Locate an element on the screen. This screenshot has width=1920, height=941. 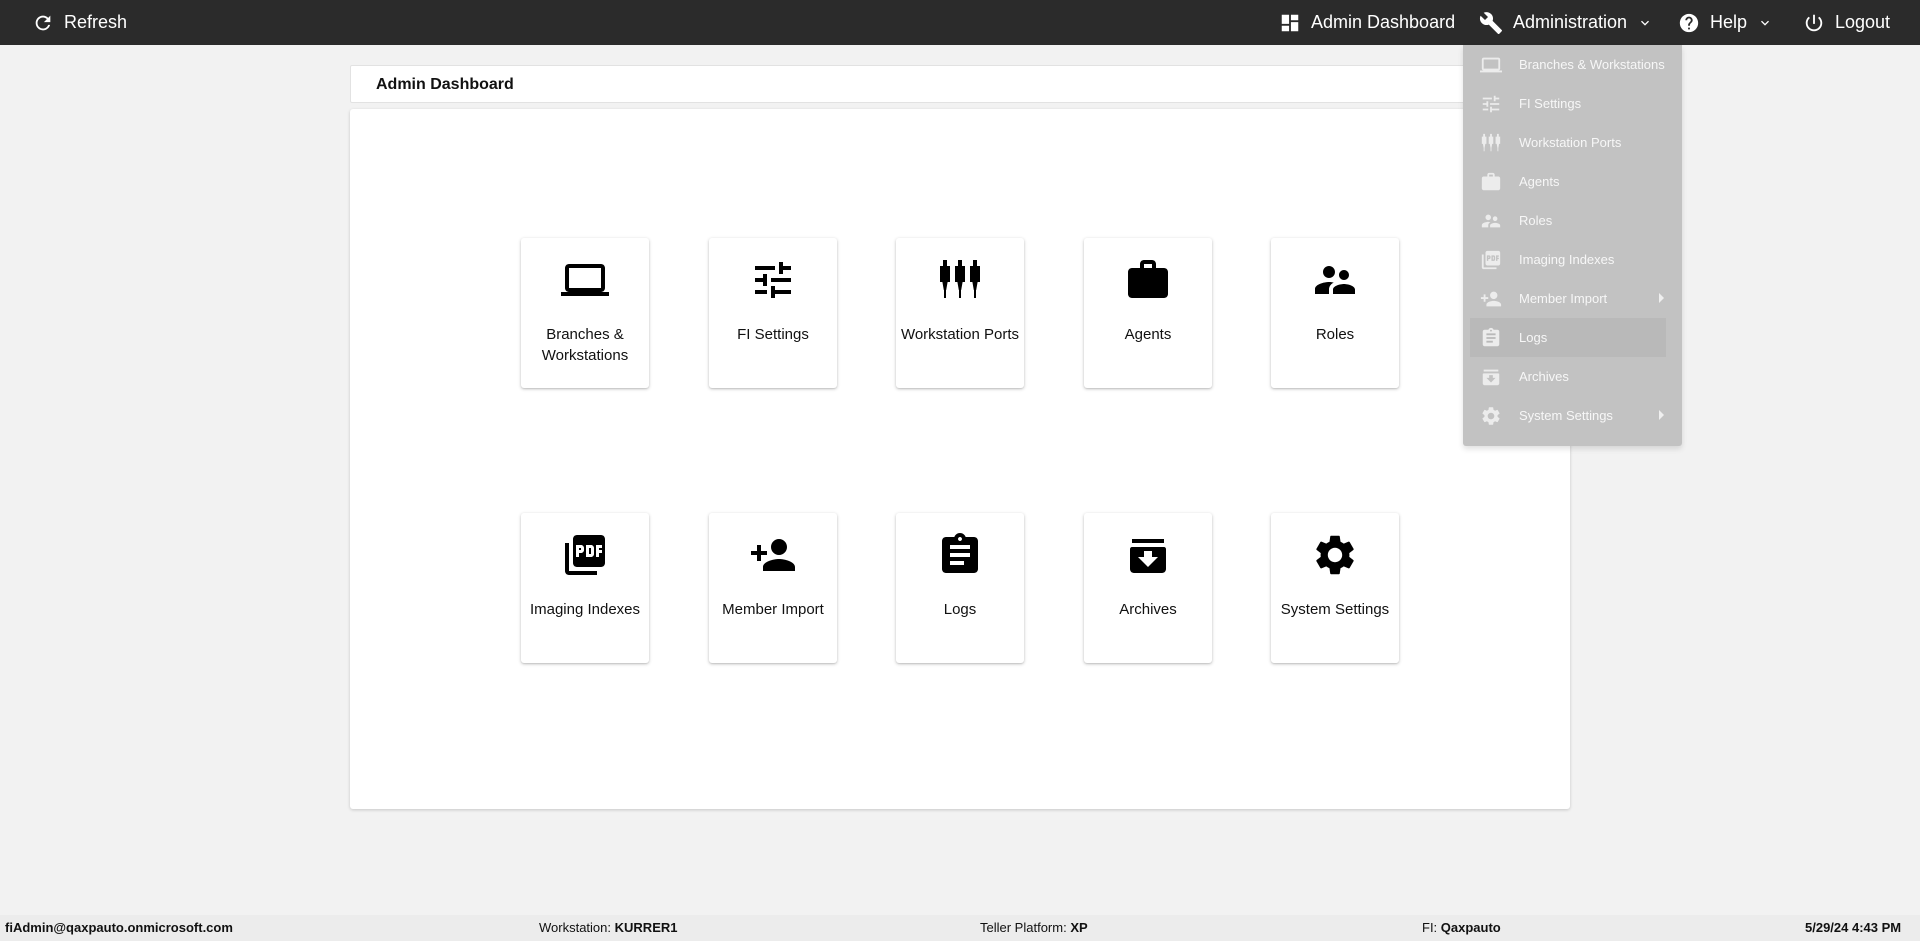
status-user: fiAdmin@qaxpauto.onmicrosoft.com is located at coordinates (119, 927).